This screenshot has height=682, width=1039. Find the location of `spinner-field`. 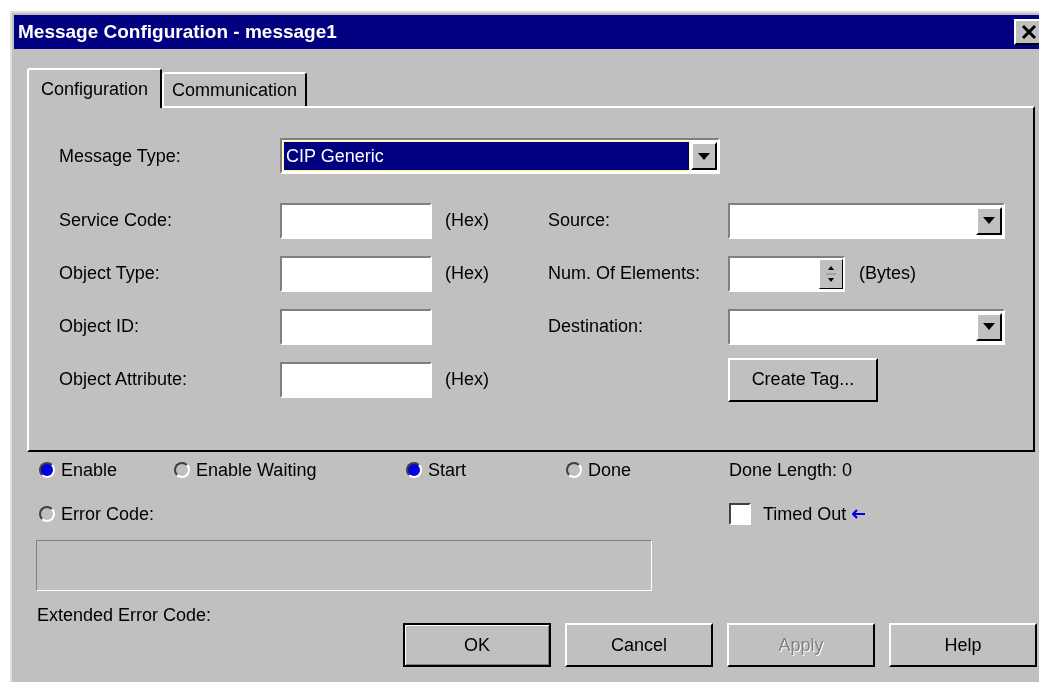

spinner-field is located at coordinates (786, 273).